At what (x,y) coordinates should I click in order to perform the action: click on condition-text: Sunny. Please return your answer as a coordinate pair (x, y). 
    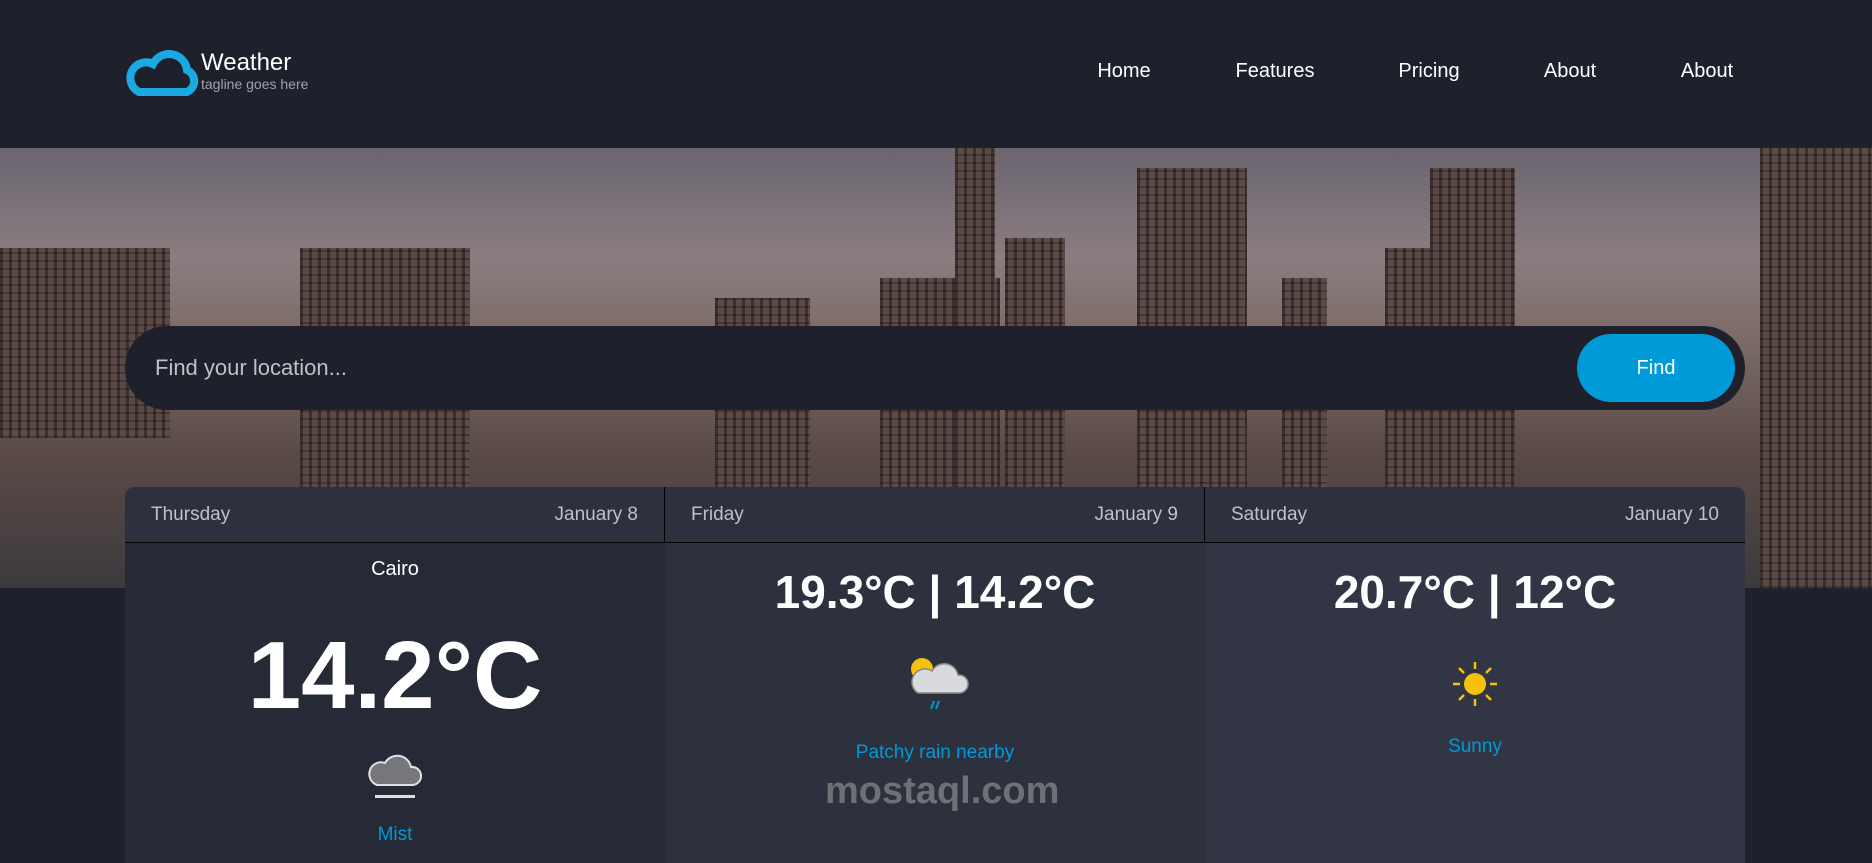
    Looking at the image, I should click on (1475, 746).